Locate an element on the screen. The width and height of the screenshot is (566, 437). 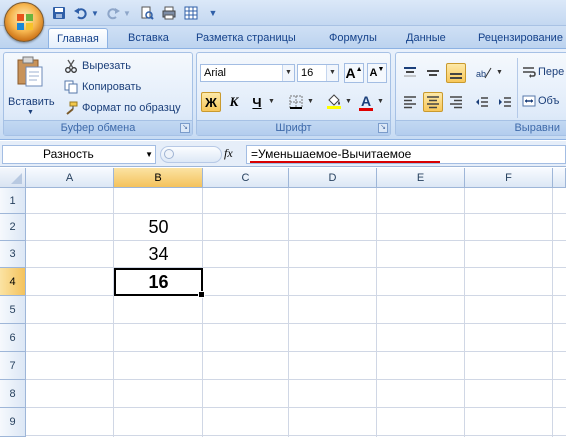
font-launcher-icon: ↘ is located at coordinates (383, 128).